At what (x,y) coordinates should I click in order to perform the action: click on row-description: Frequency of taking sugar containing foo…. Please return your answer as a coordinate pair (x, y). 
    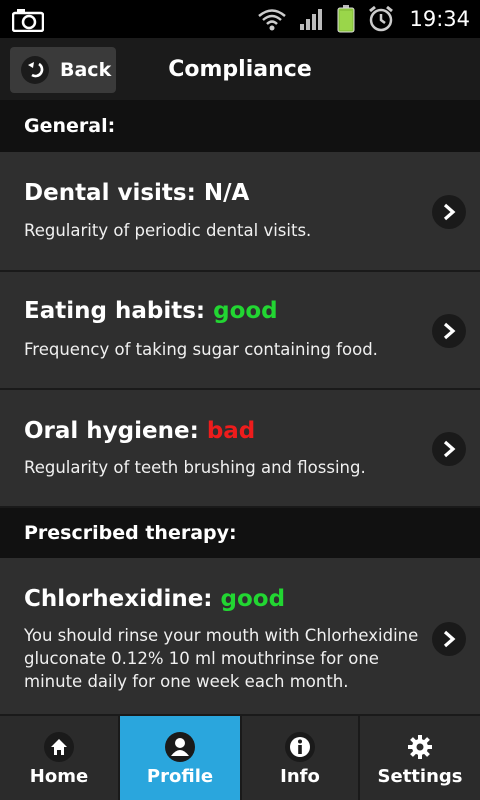
    Looking at the image, I should click on (201, 349).